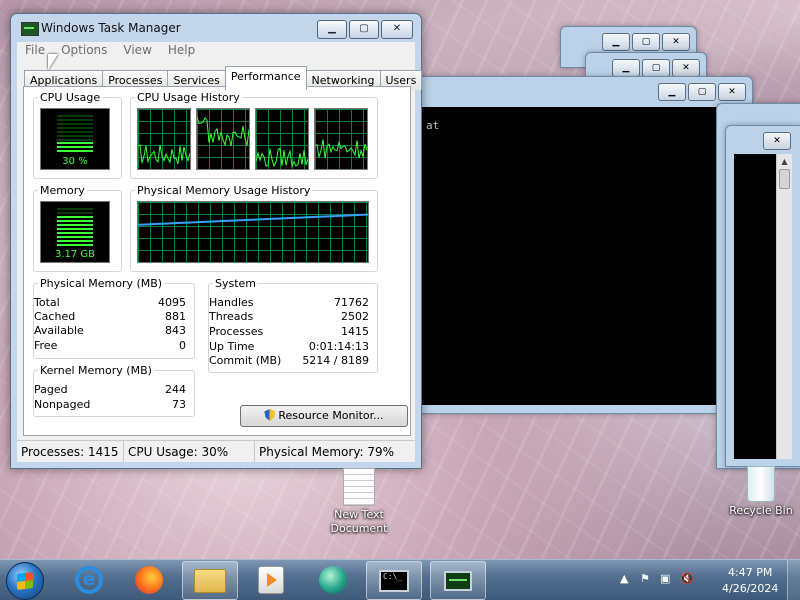 The height and width of the screenshot is (600, 800). I want to click on memory-value: 3.17 GB, so click(75, 254).